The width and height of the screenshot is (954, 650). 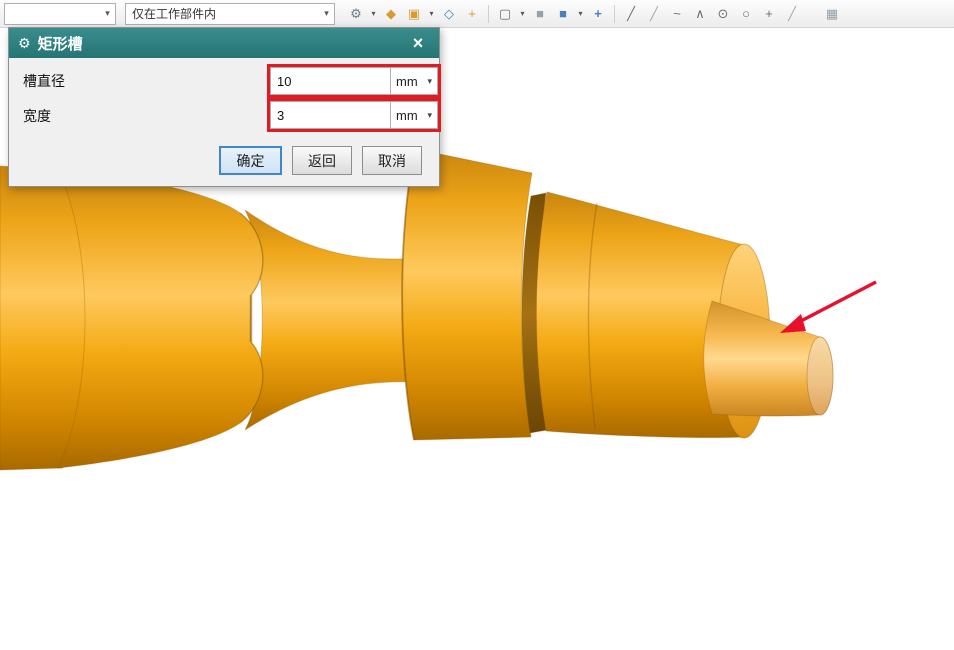 What do you see at coordinates (160, 319) in the screenshot?
I see `shaft-lobe` at bounding box center [160, 319].